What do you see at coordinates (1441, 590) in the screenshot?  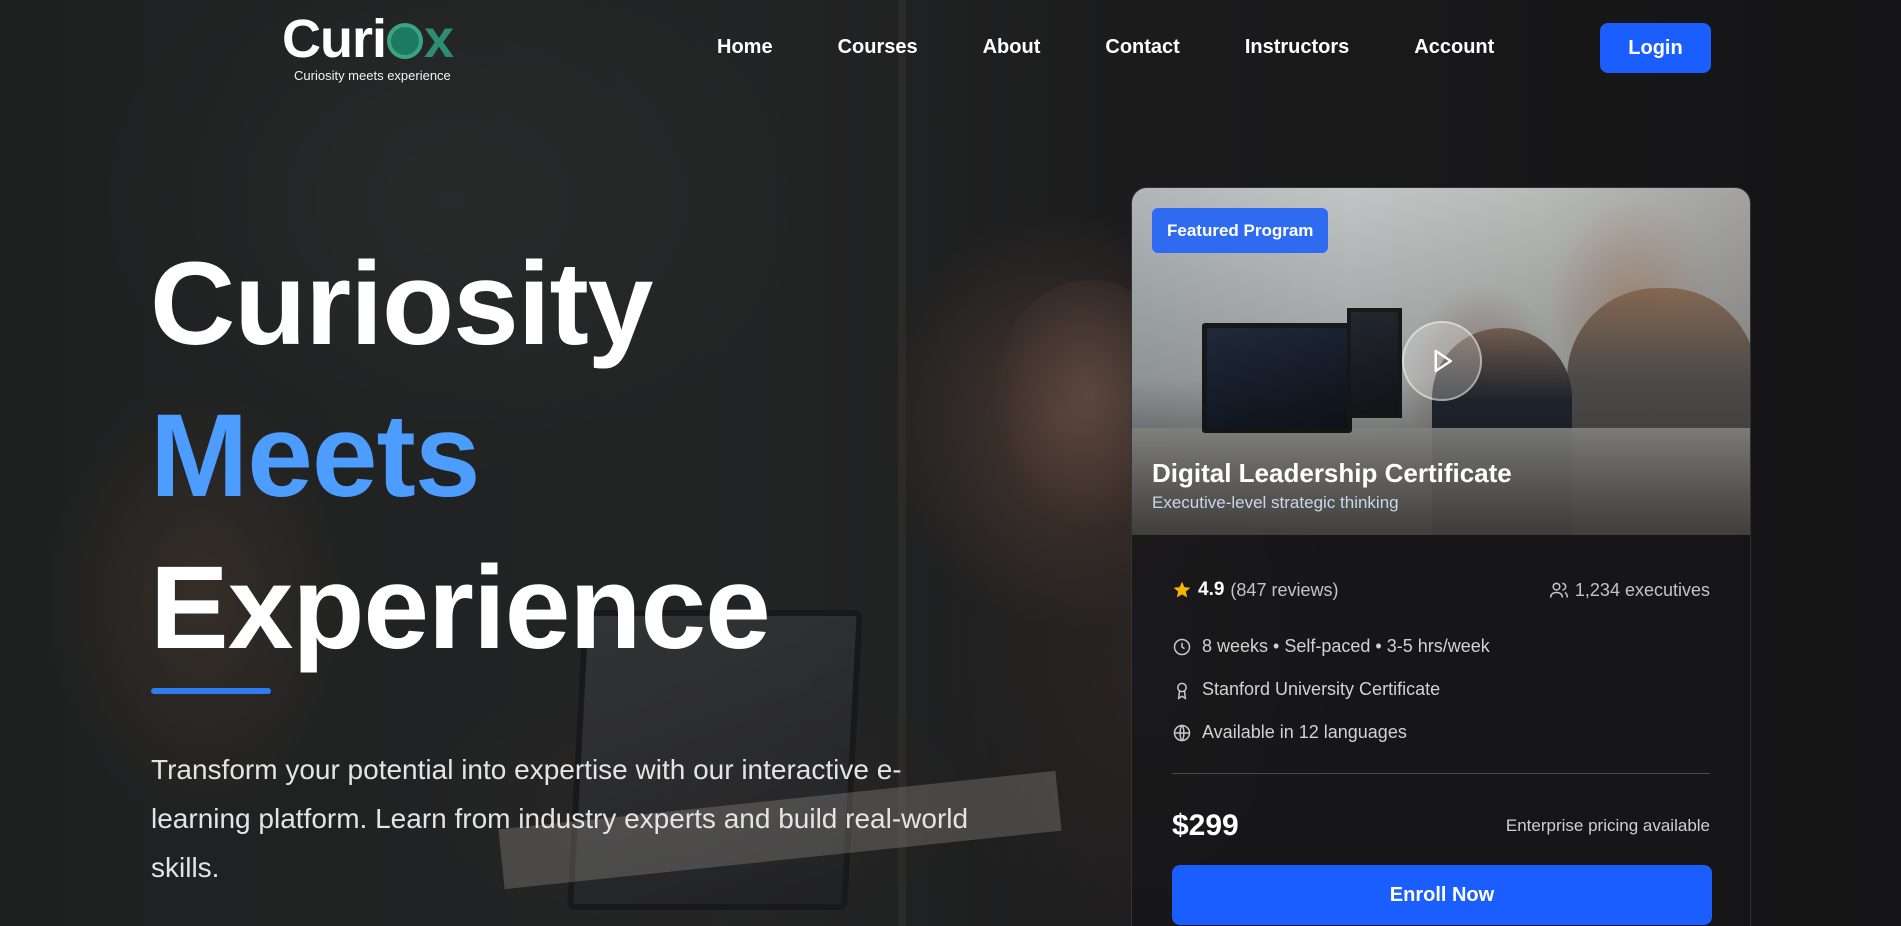 I see `rating-row: 4.9 (847 reviews) 1,234 executives` at bounding box center [1441, 590].